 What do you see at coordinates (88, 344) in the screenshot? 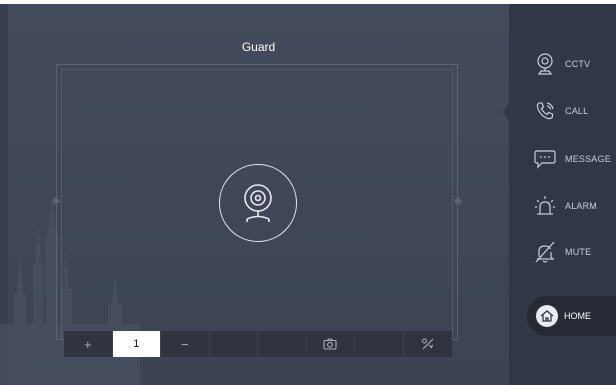
I see `zoom-in-button: +` at bounding box center [88, 344].